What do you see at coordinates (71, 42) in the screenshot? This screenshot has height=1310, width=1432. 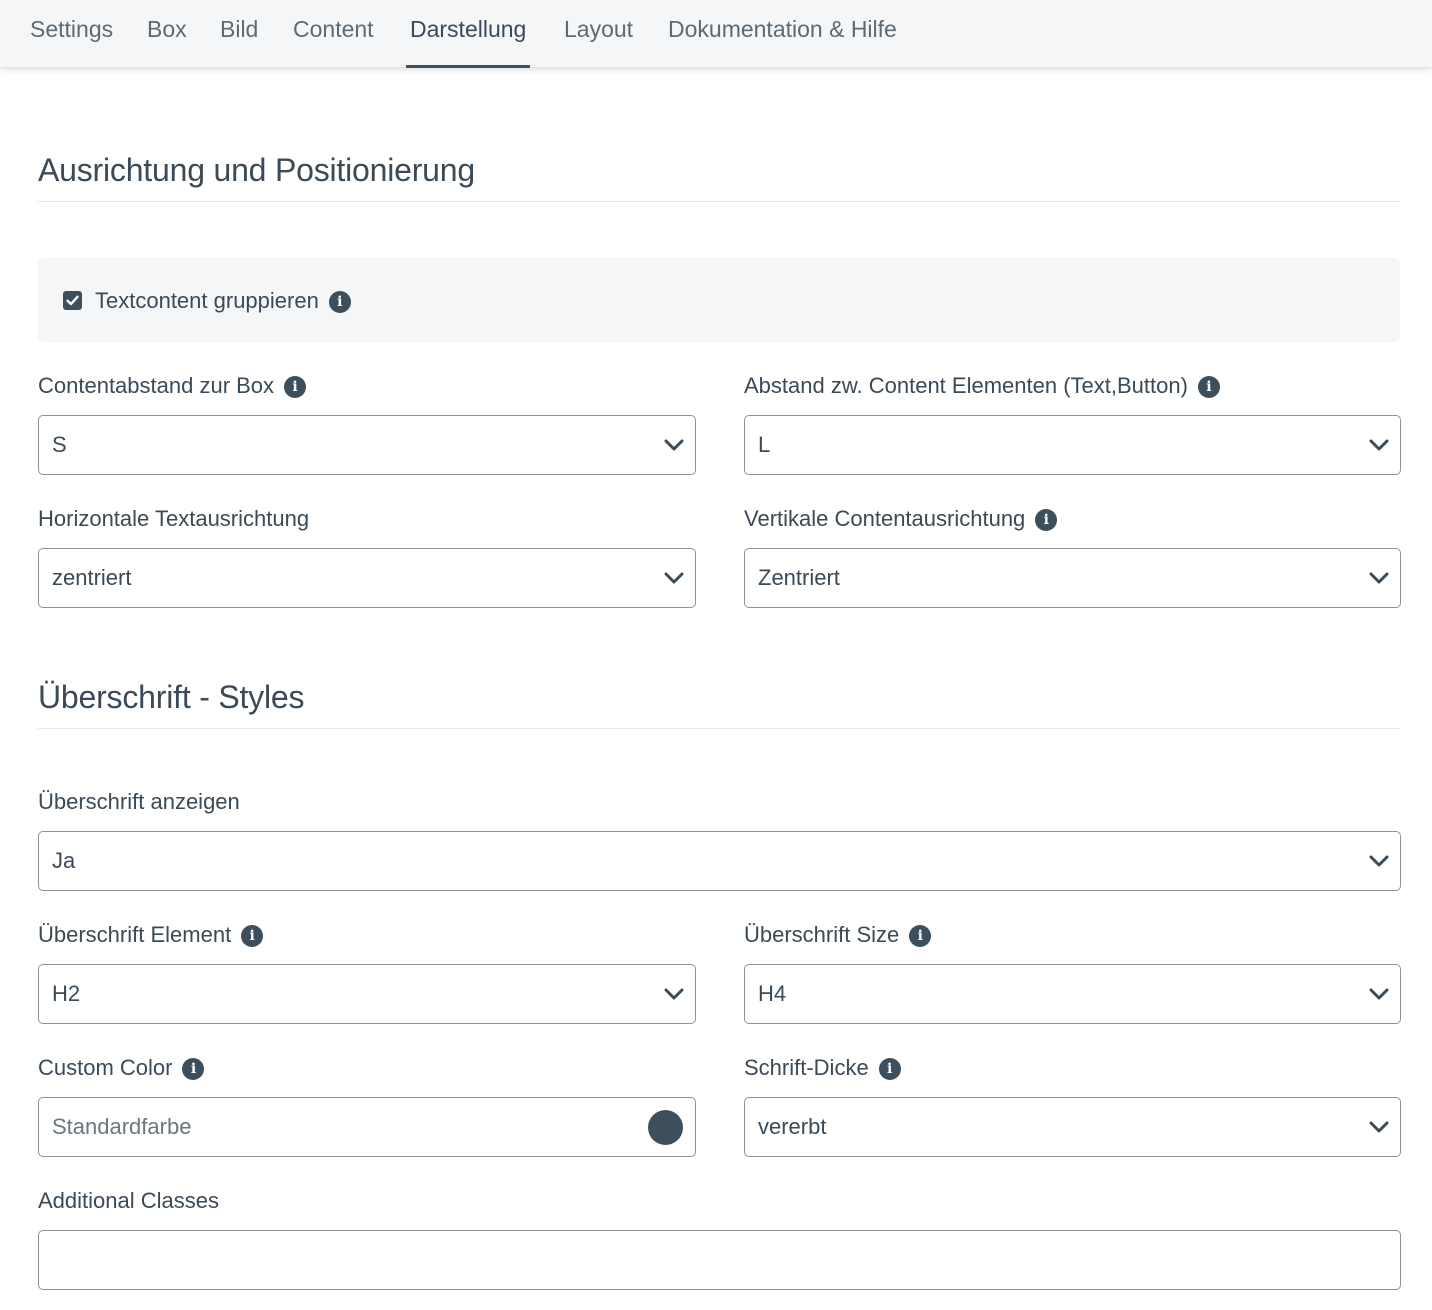 I see `tab-settings: Settings` at bounding box center [71, 42].